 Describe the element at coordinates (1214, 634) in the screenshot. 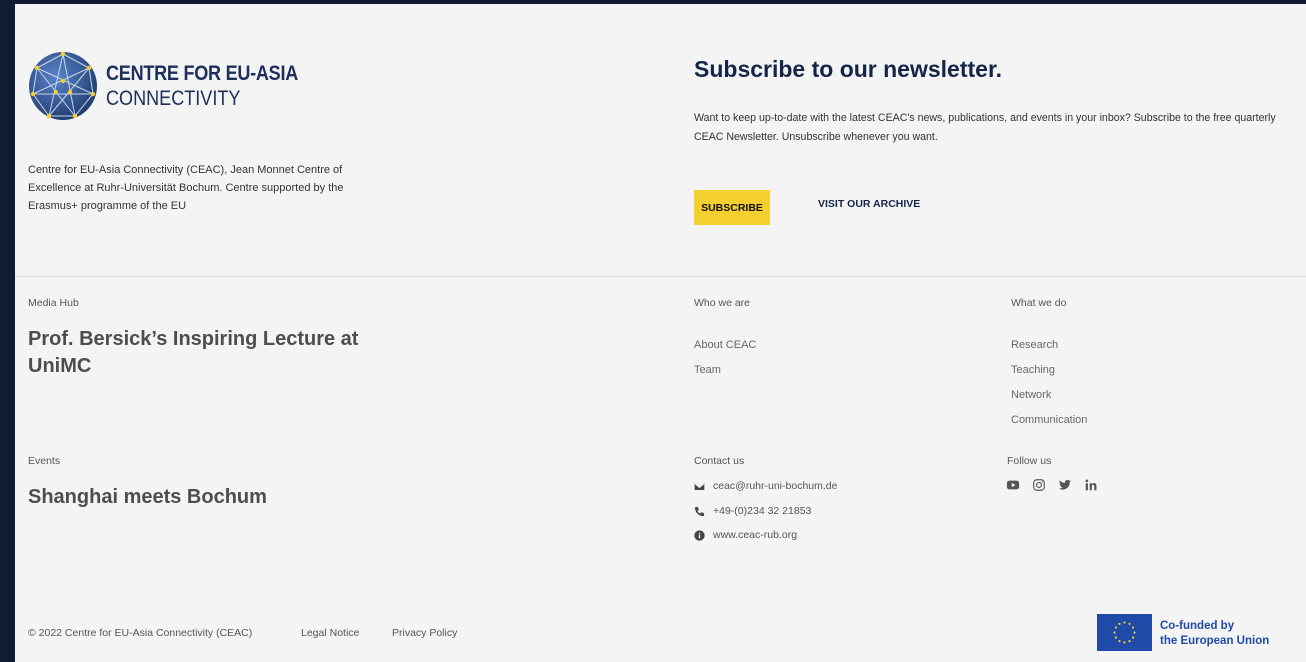

I see `eu-cofunded-text: Co-funded by the European Union` at that location.